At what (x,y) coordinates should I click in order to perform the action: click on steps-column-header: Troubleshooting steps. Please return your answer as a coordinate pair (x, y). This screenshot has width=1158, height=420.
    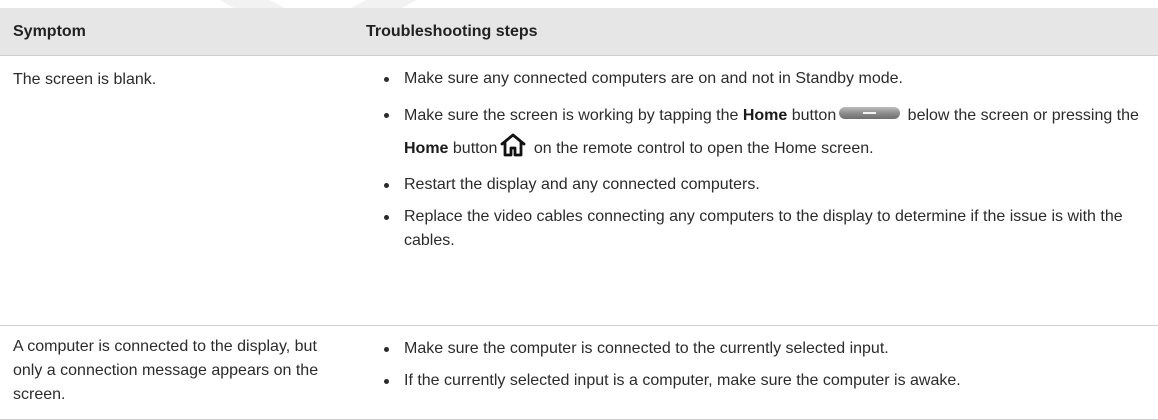
    Looking at the image, I should click on (753, 32).